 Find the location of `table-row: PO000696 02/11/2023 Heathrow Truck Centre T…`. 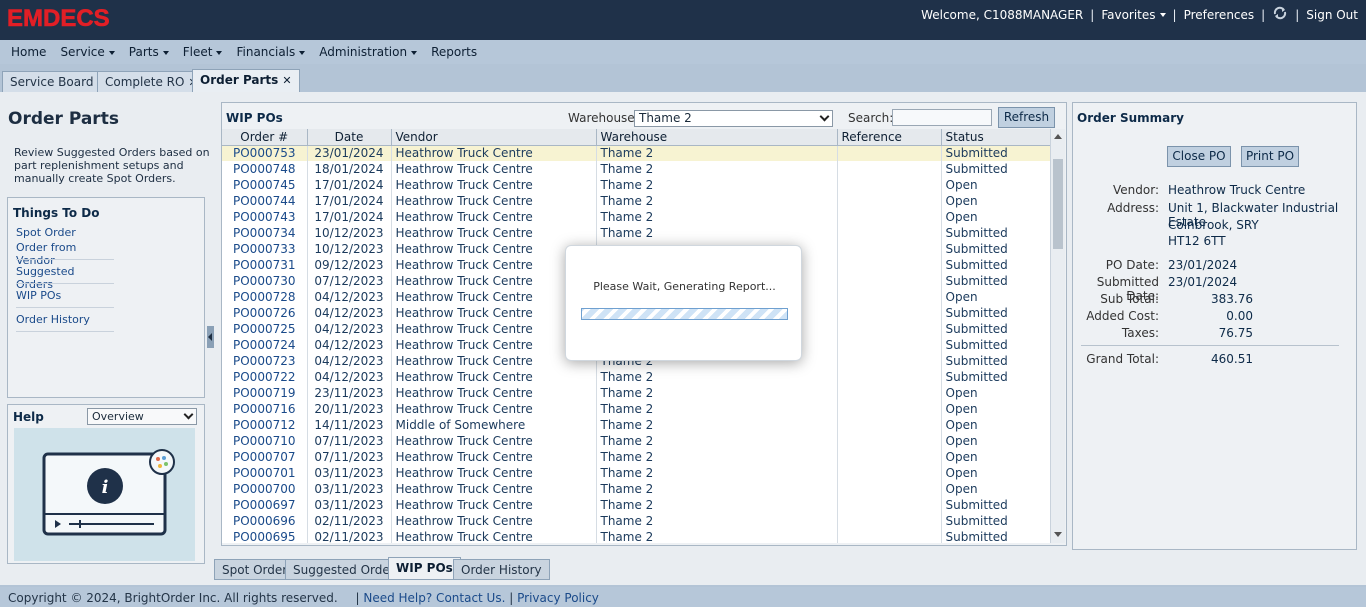

table-row: PO000696 02/11/2023 Heathrow Truck Centre T… is located at coordinates (636, 521).